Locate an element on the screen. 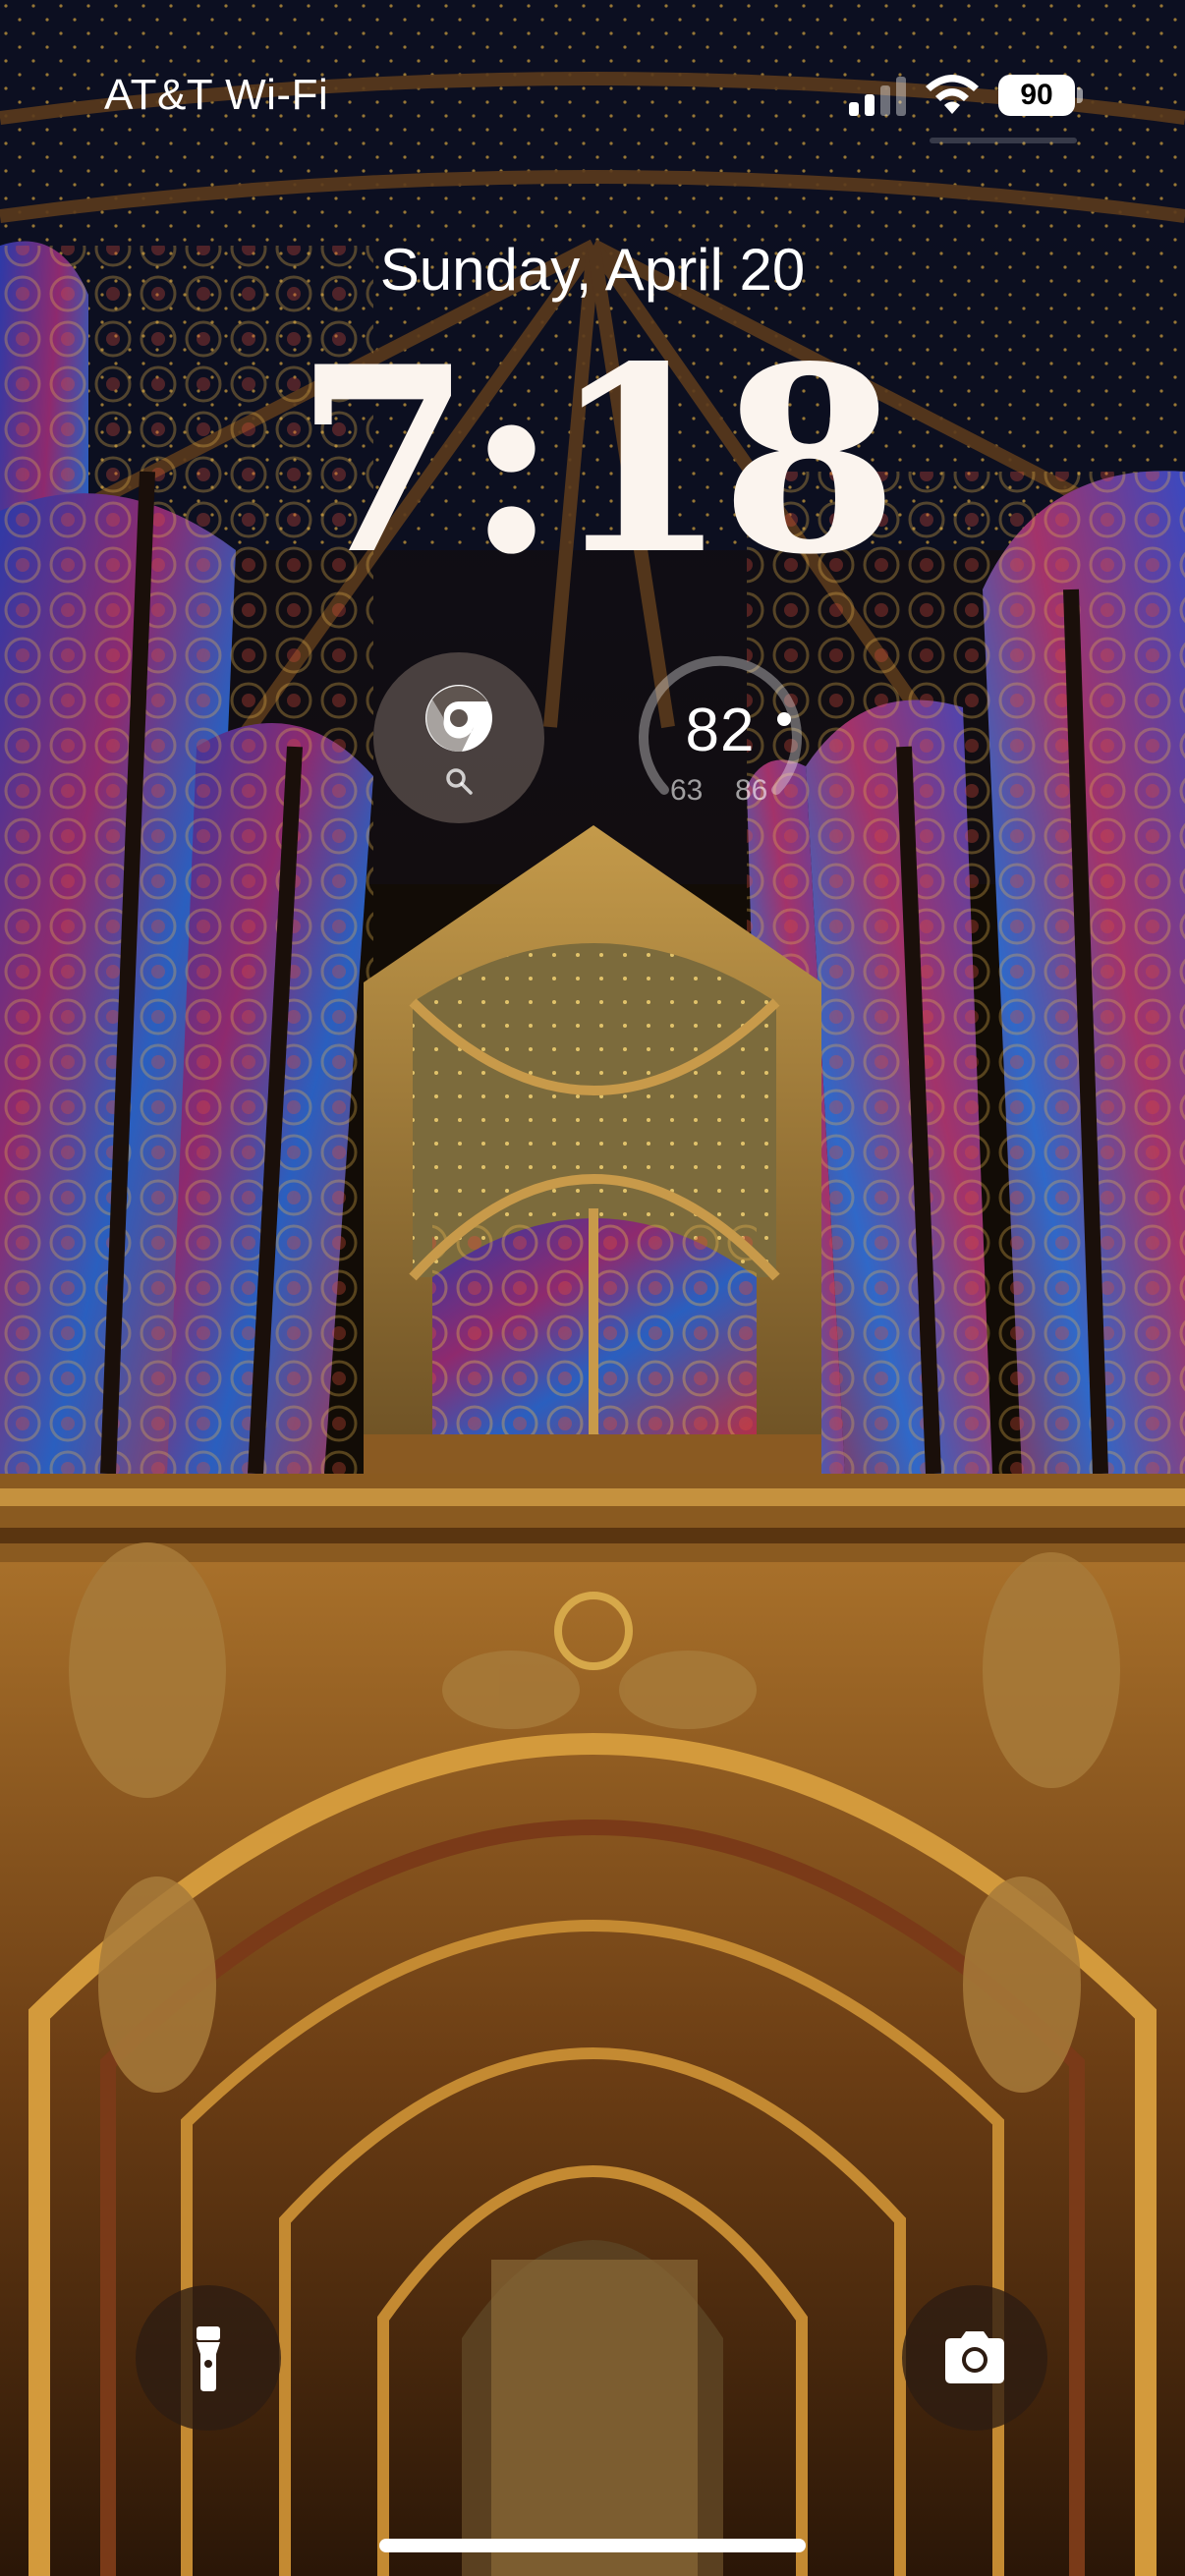  search-icon is located at coordinates (460, 781).